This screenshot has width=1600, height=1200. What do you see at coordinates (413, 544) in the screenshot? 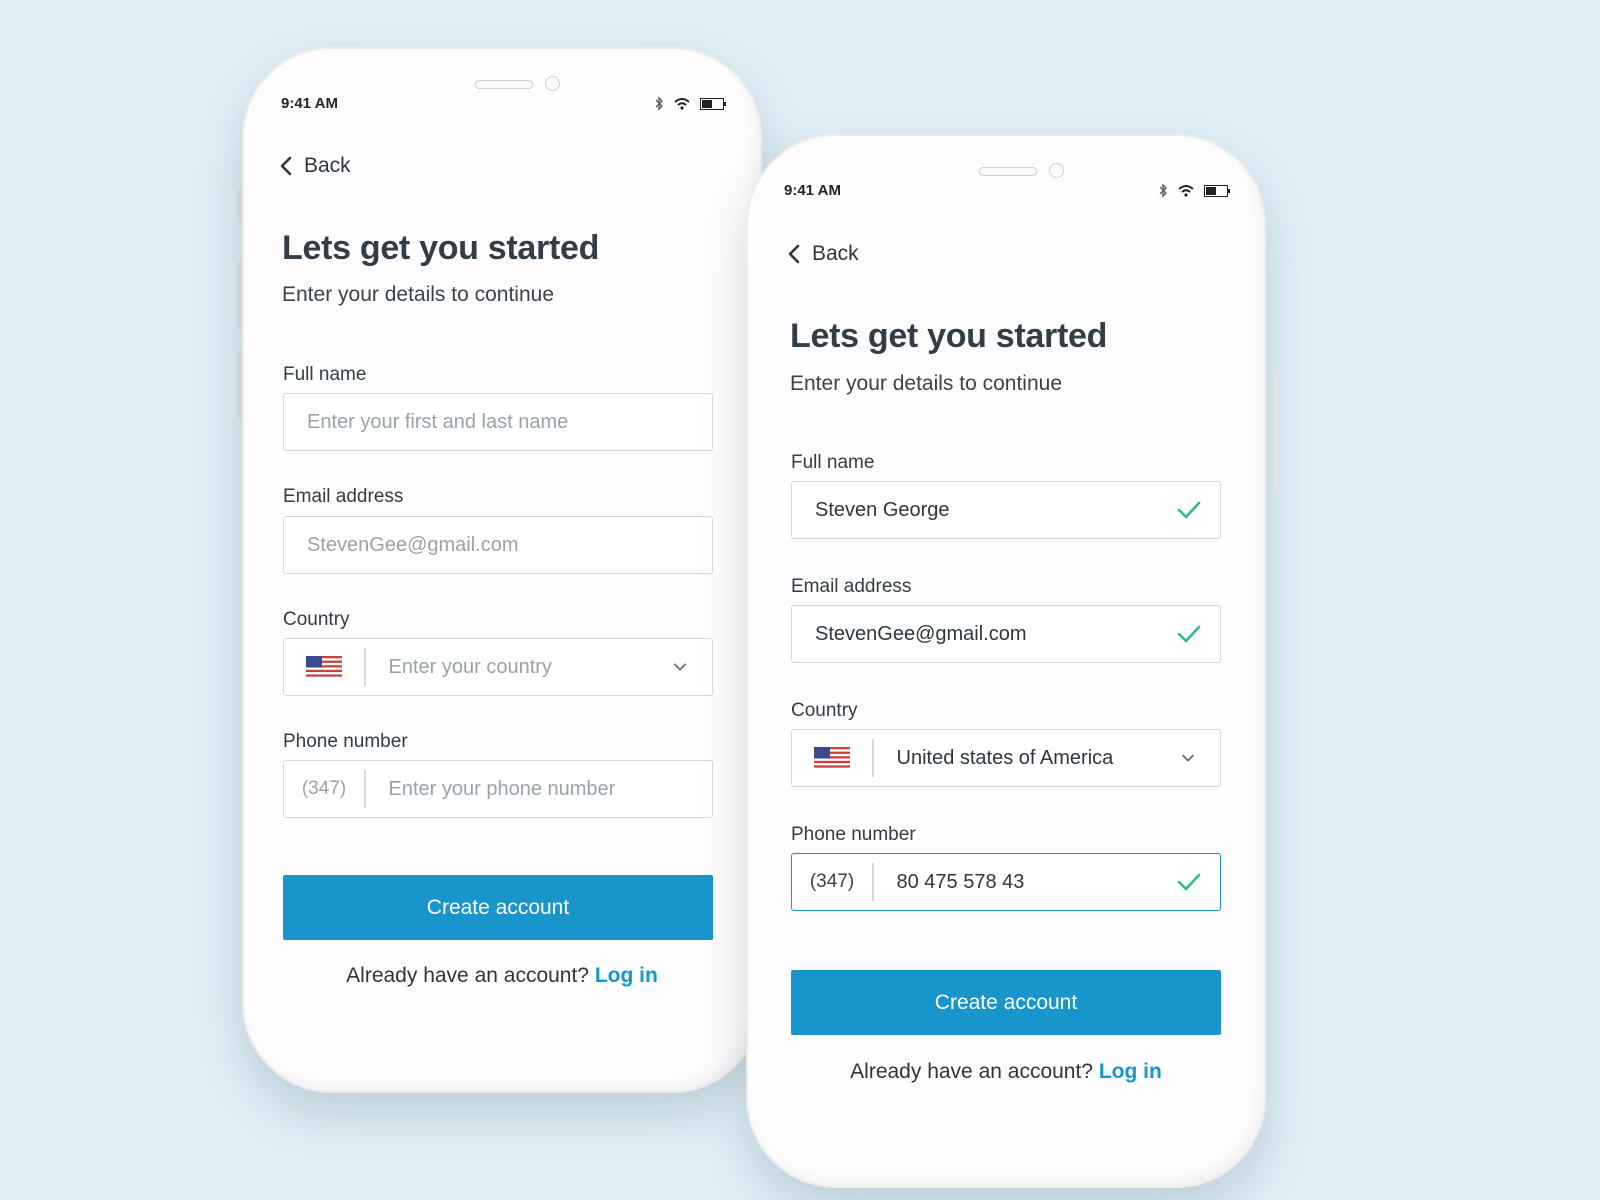
I see `email-placeholder: StevenGee@gmail.com` at bounding box center [413, 544].